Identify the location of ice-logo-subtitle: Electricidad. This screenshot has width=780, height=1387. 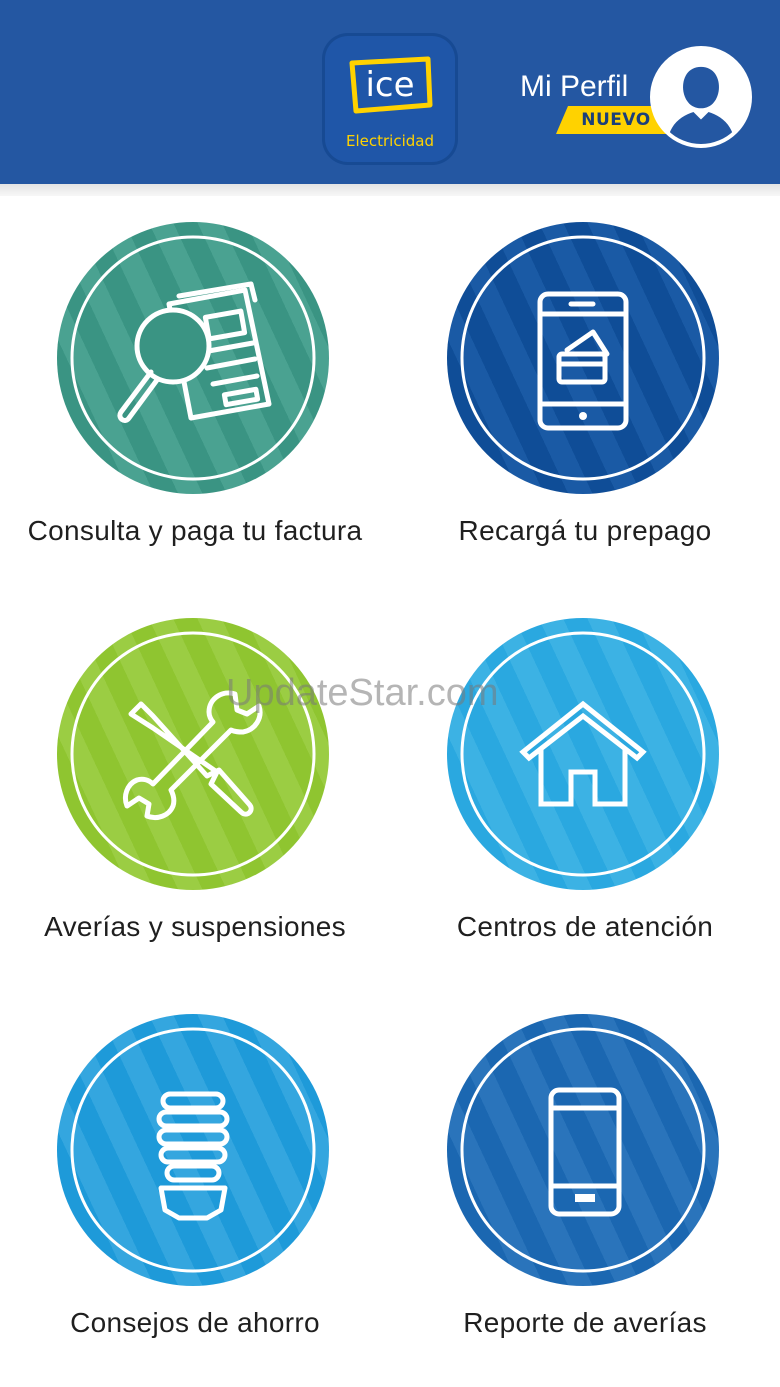
(390, 141).